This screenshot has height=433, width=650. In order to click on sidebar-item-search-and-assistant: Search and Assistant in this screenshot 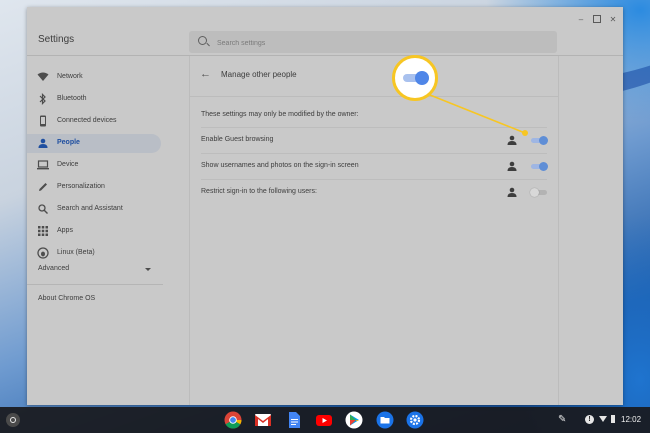, I will do `click(94, 209)`.